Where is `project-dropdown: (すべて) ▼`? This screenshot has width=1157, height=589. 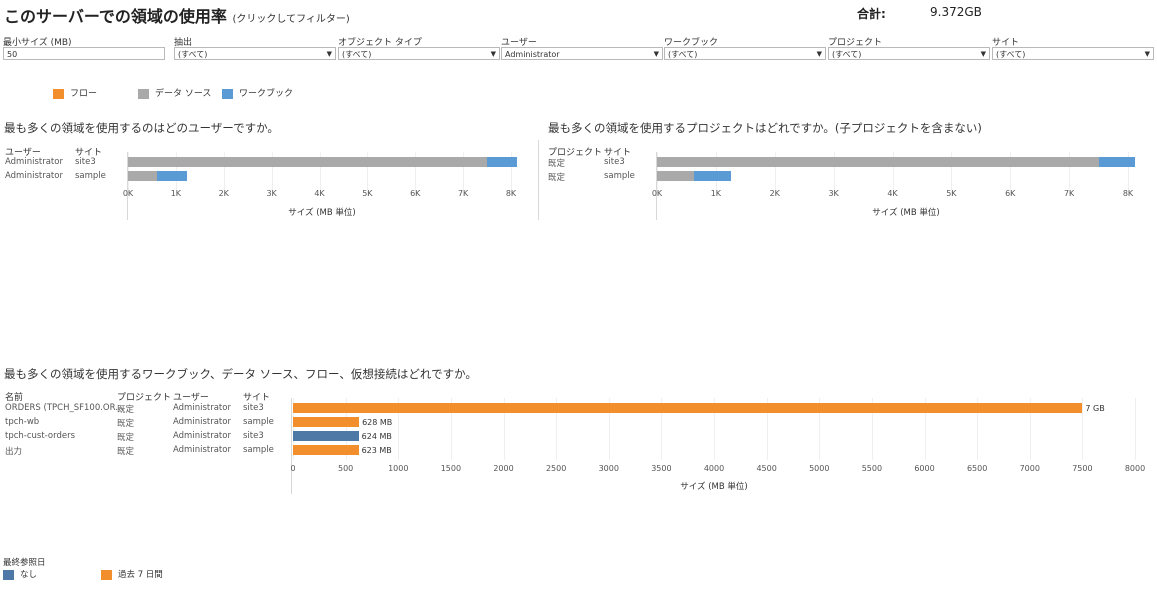 project-dropdown: (すべて) ▼ is located at coordinates (909, 53).